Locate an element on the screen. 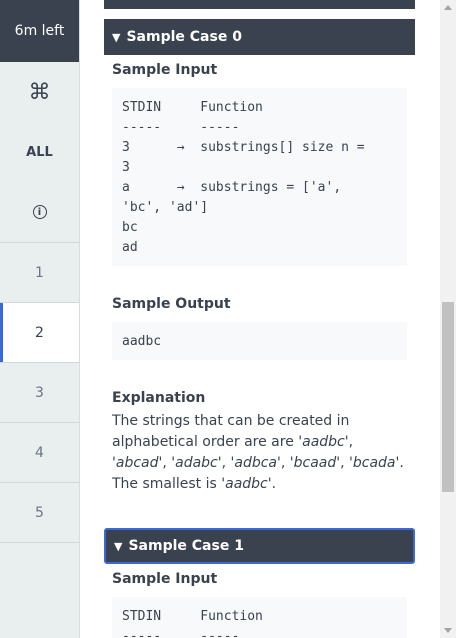 The width and height of the screenshot is (456, 638). output-value: aadbc is located at coordinates (142, 341).